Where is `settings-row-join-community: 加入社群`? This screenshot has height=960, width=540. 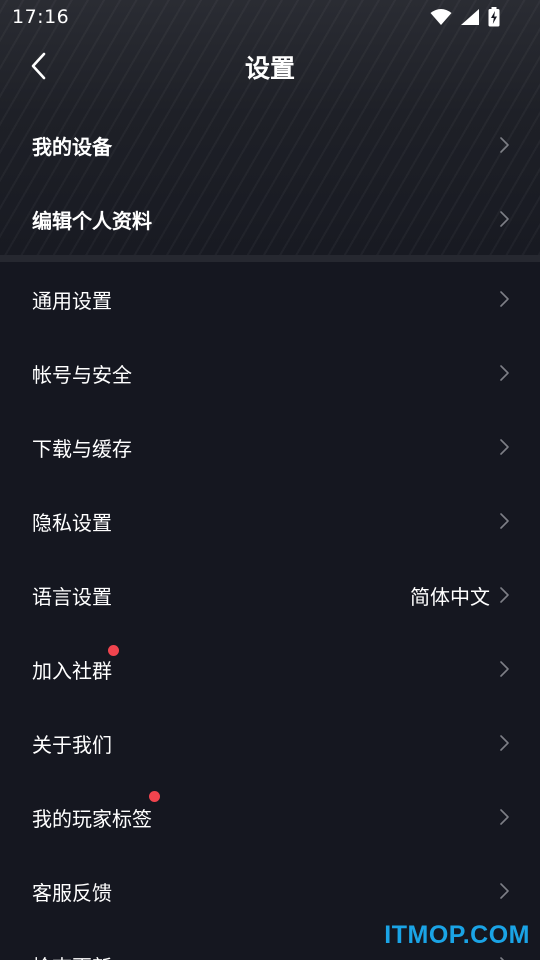 settings-row-join-community: 加入社群 is located at coordinates (270, 669).